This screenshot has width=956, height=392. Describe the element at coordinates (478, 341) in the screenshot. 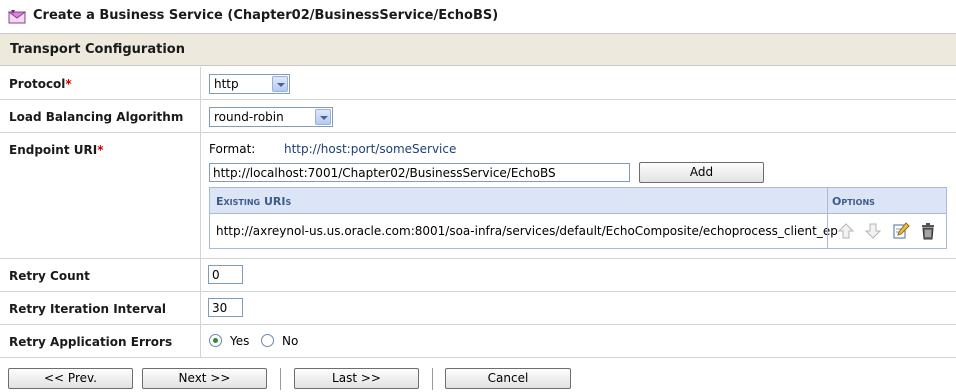

I see `retry-app-errors-row: Retry Application Errors Yes No` at that location.